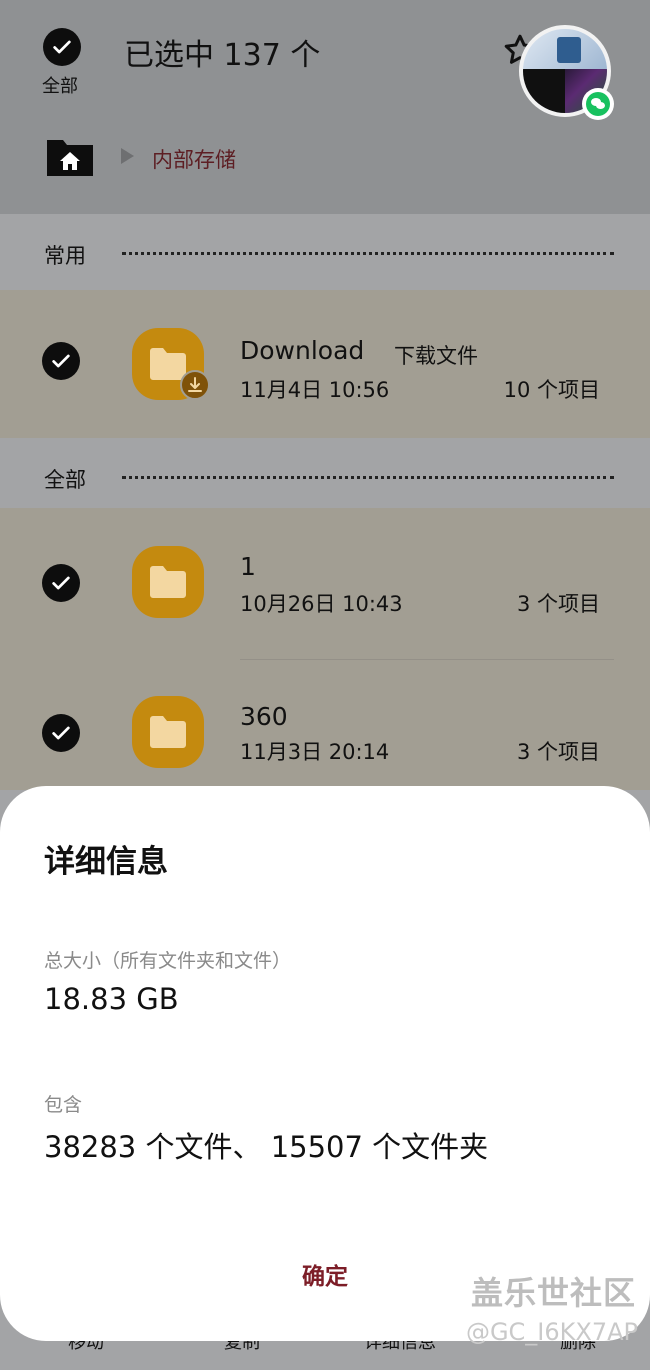  I want to click on section-header-all: 全部, so click(325, 476).